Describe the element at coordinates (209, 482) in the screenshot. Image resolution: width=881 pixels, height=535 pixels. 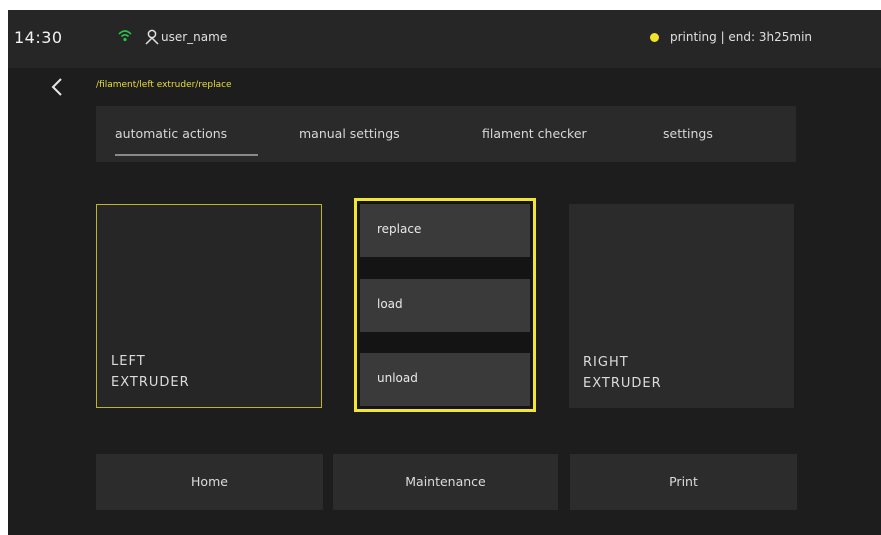
I see `home-button: Home` at that location.